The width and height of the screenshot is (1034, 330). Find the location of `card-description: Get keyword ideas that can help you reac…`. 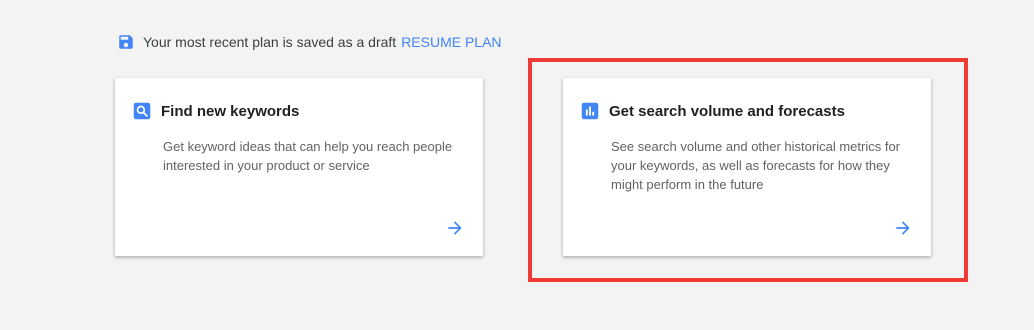

card-description: Get keyword ideas that can help you reac… is located at coordinates (308, 156).